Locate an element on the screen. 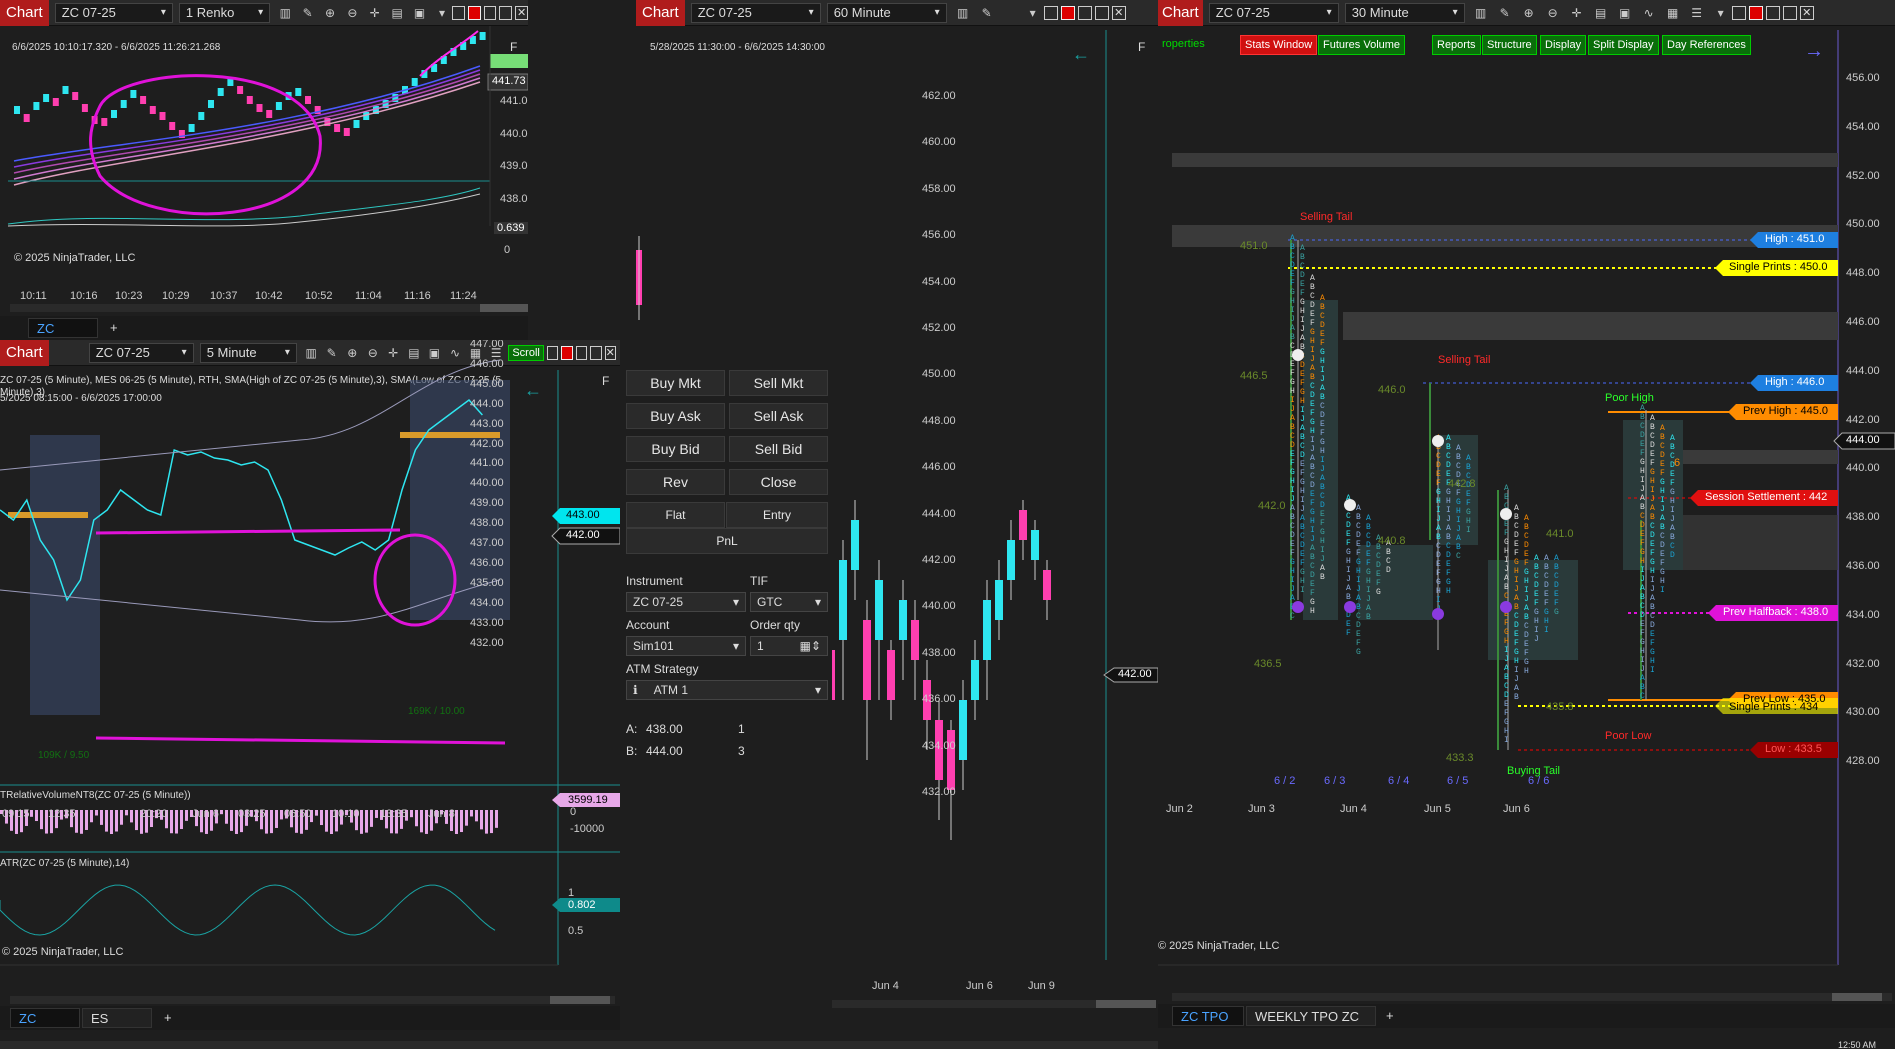 The image size is (1895, 1049). bar-type-icon: ▥ is located at coordinates (285, 13).